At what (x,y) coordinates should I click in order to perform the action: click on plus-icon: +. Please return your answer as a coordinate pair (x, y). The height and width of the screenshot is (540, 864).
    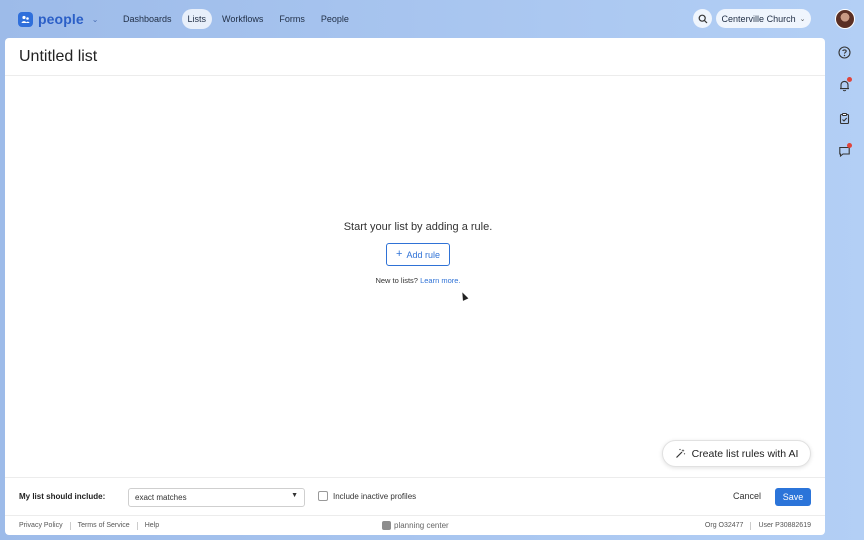
    Looking at the image, I should click on (399, 254).